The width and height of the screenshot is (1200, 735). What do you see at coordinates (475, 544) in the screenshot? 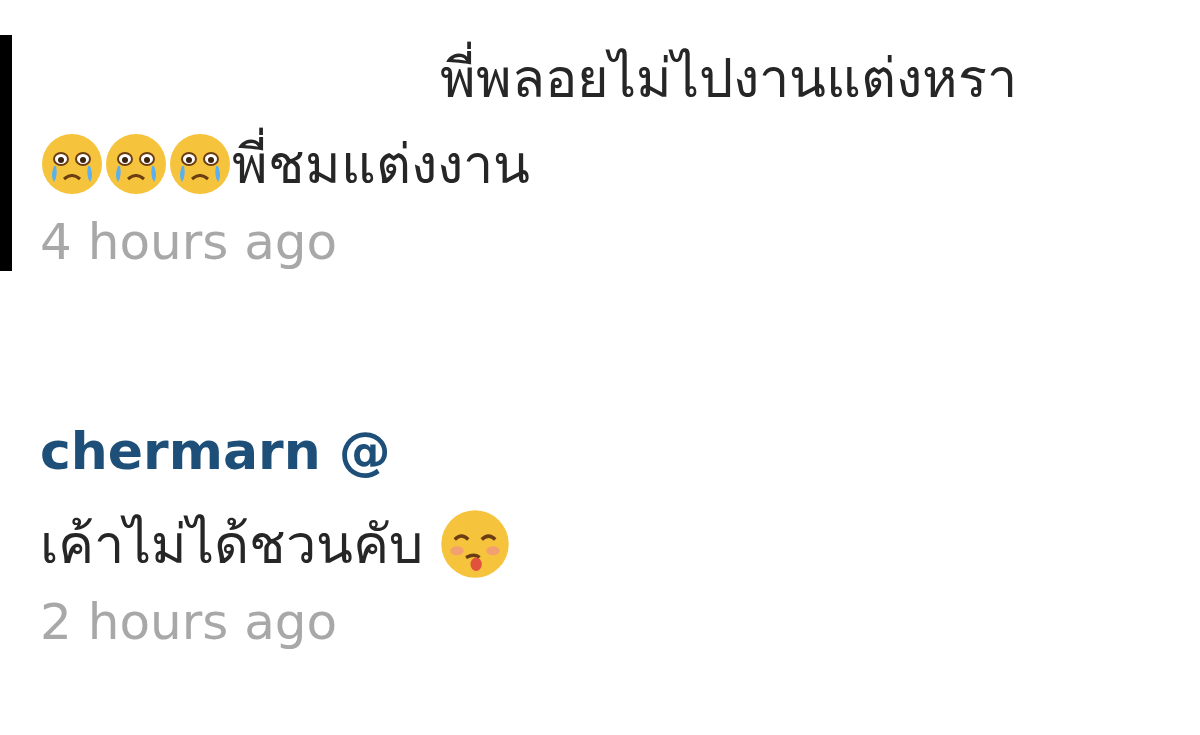
I see `tongue-face-icon` at bounding box center [475, 544].